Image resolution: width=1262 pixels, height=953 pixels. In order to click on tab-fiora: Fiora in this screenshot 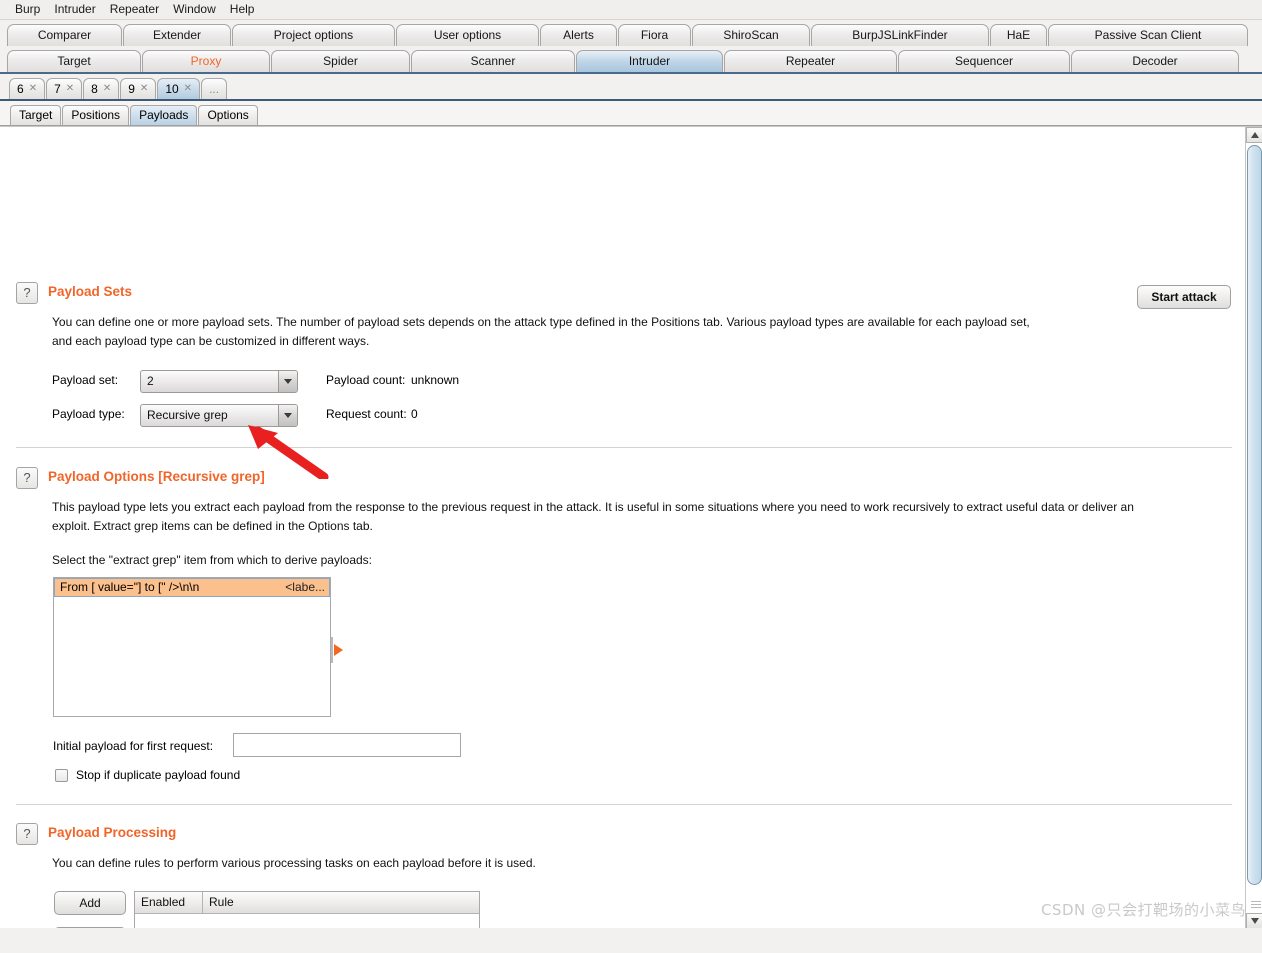, I will do `click(654, 35)`.